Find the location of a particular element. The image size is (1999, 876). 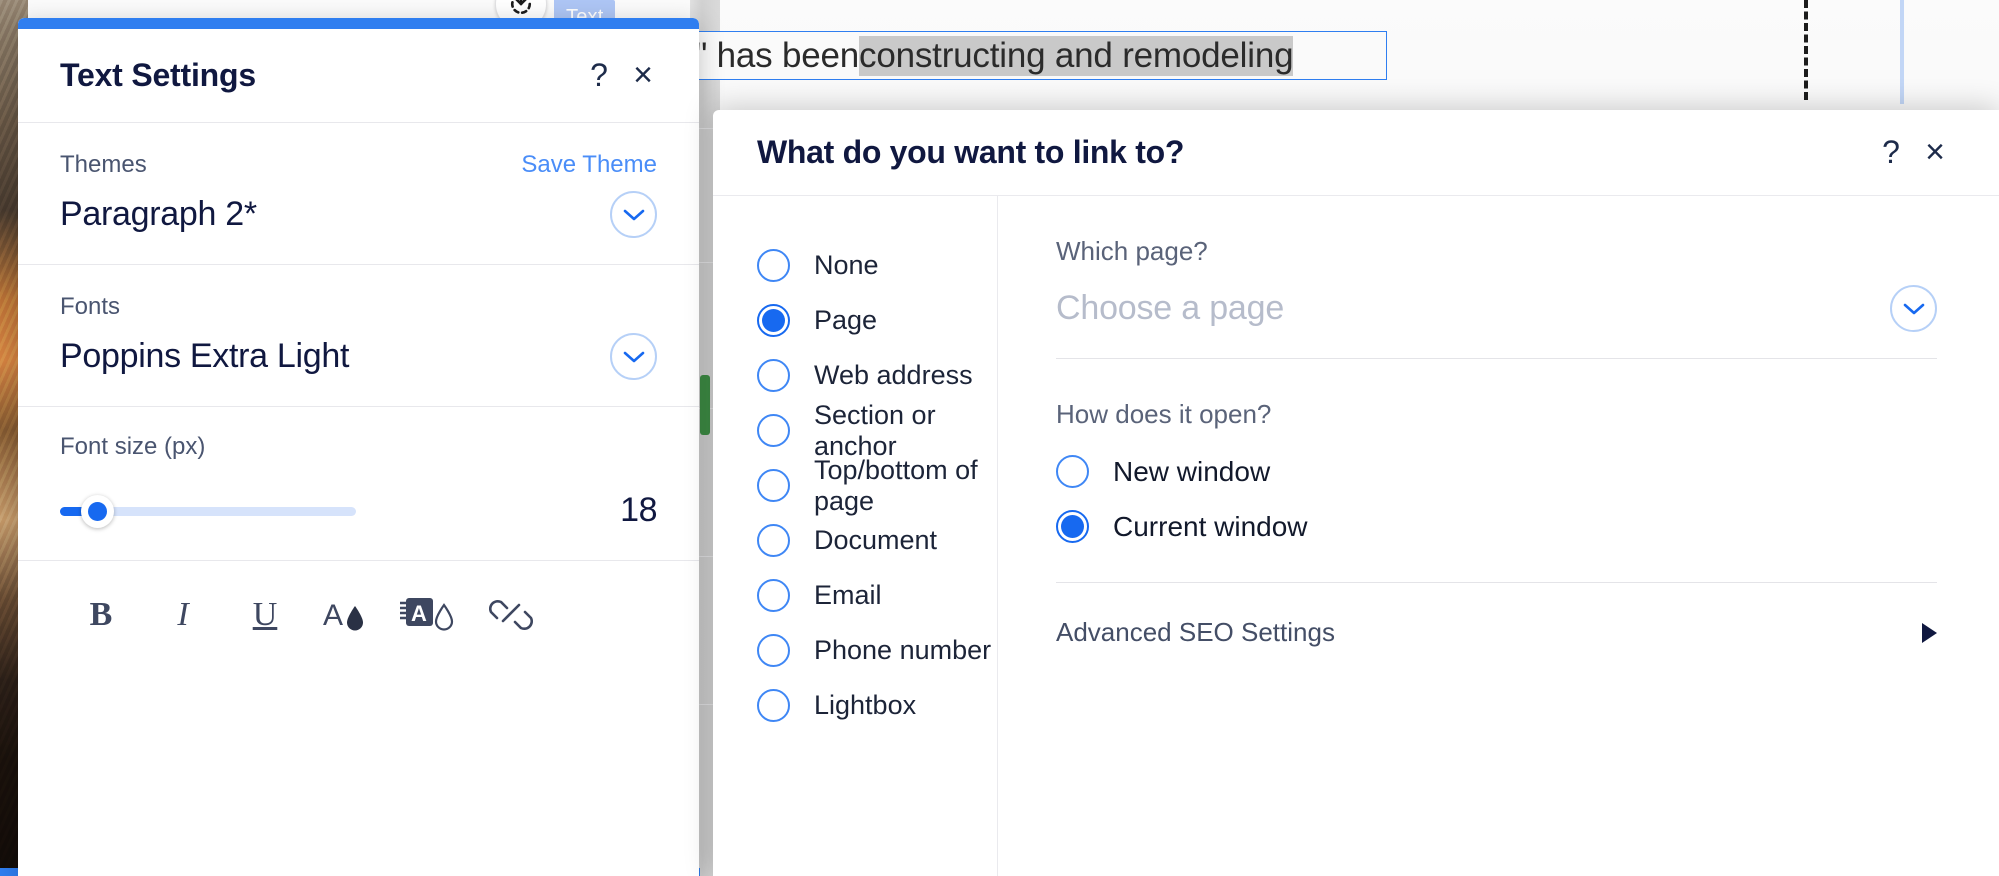

chevron-right-icon is located at coordinates (1929, 632).